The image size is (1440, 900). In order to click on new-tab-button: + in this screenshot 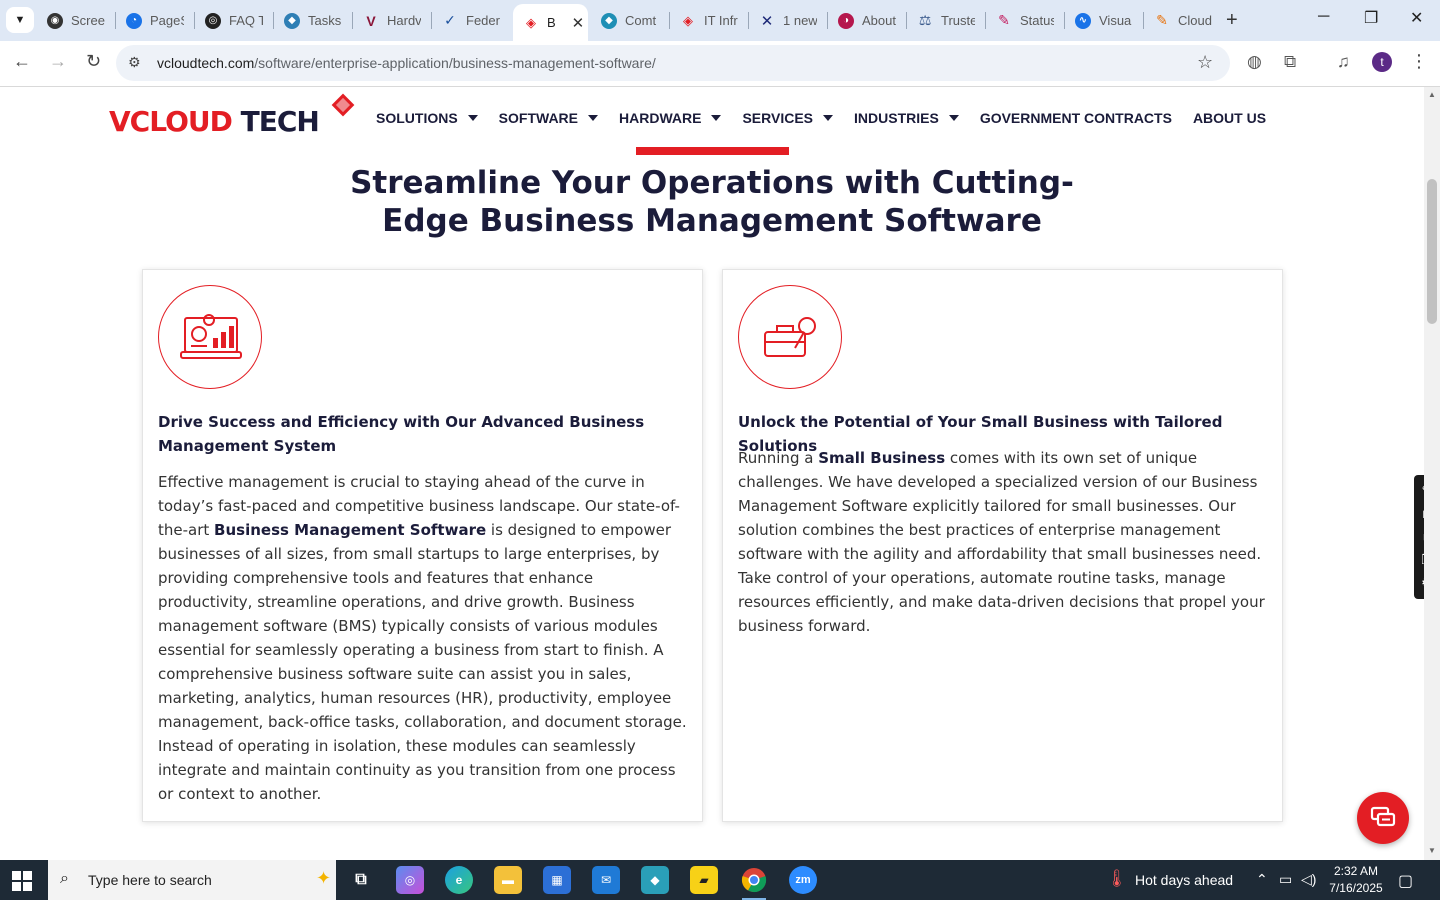, I will do `click(1232, 20)`.